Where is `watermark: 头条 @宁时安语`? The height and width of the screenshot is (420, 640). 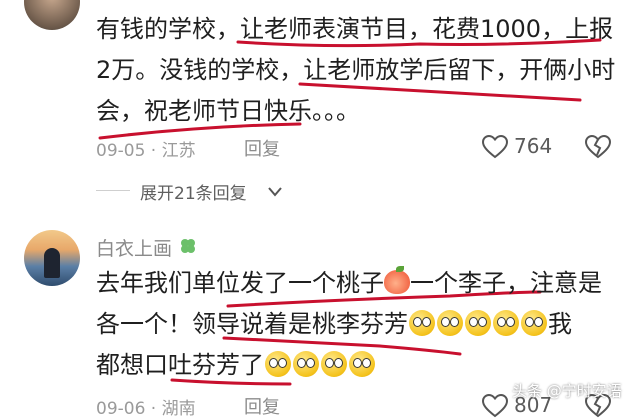
watermark: 头条 @宁时安语 is located at coordinates (567, 391).